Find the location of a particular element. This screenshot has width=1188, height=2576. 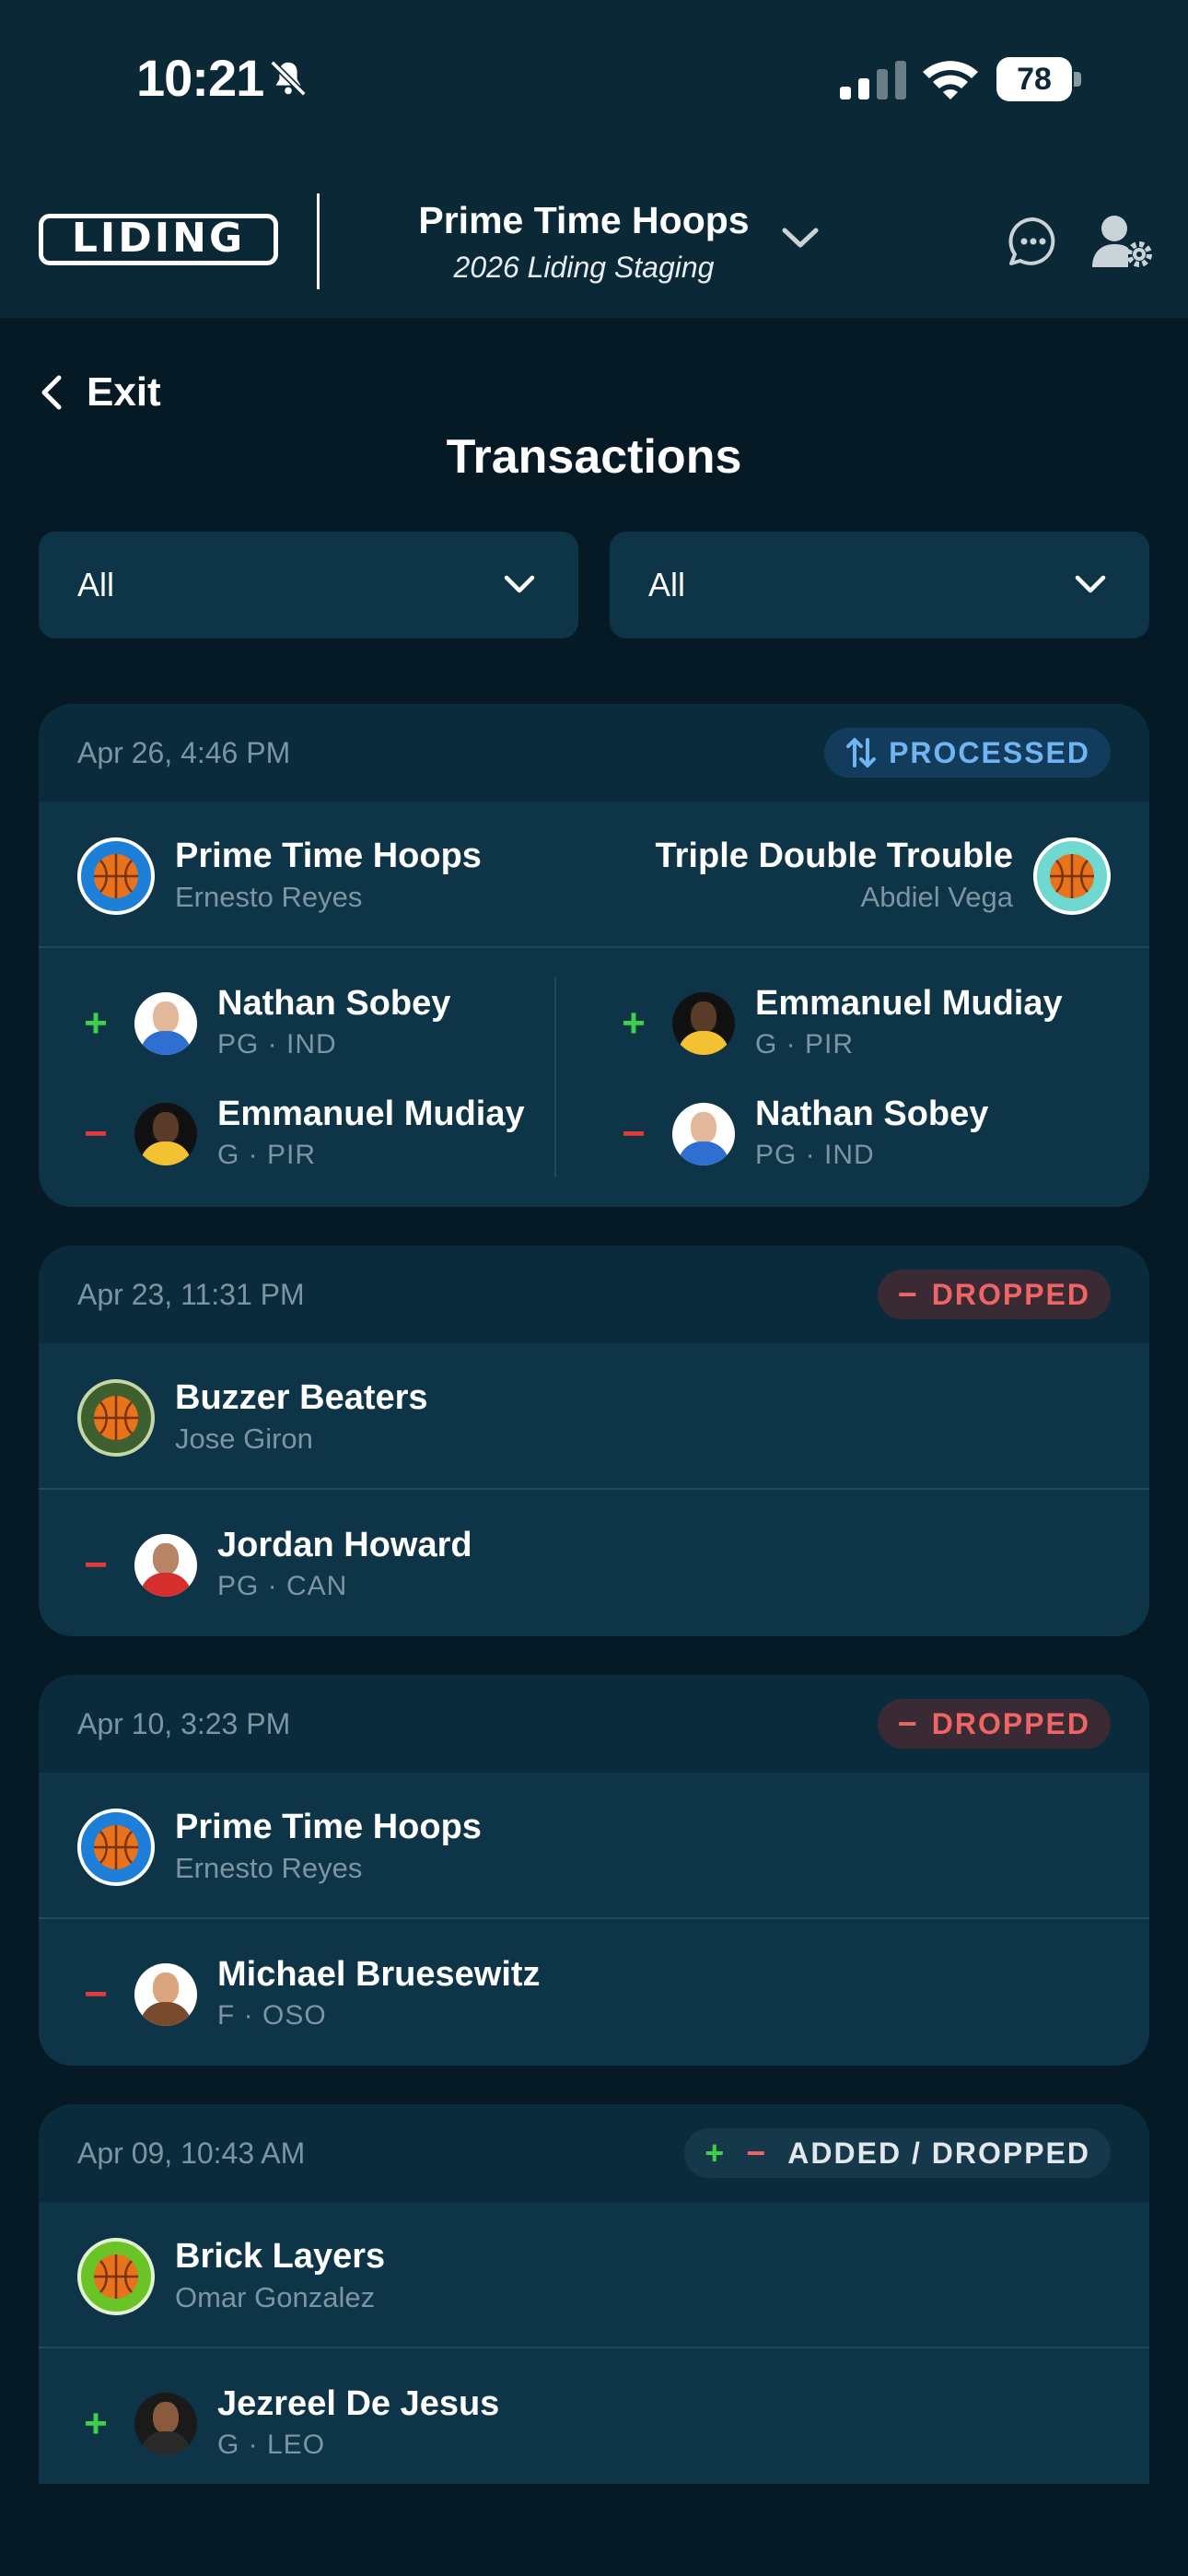

team-right: Triple Double Trouble Abdiel Vega is located at coordinates (883, 876).